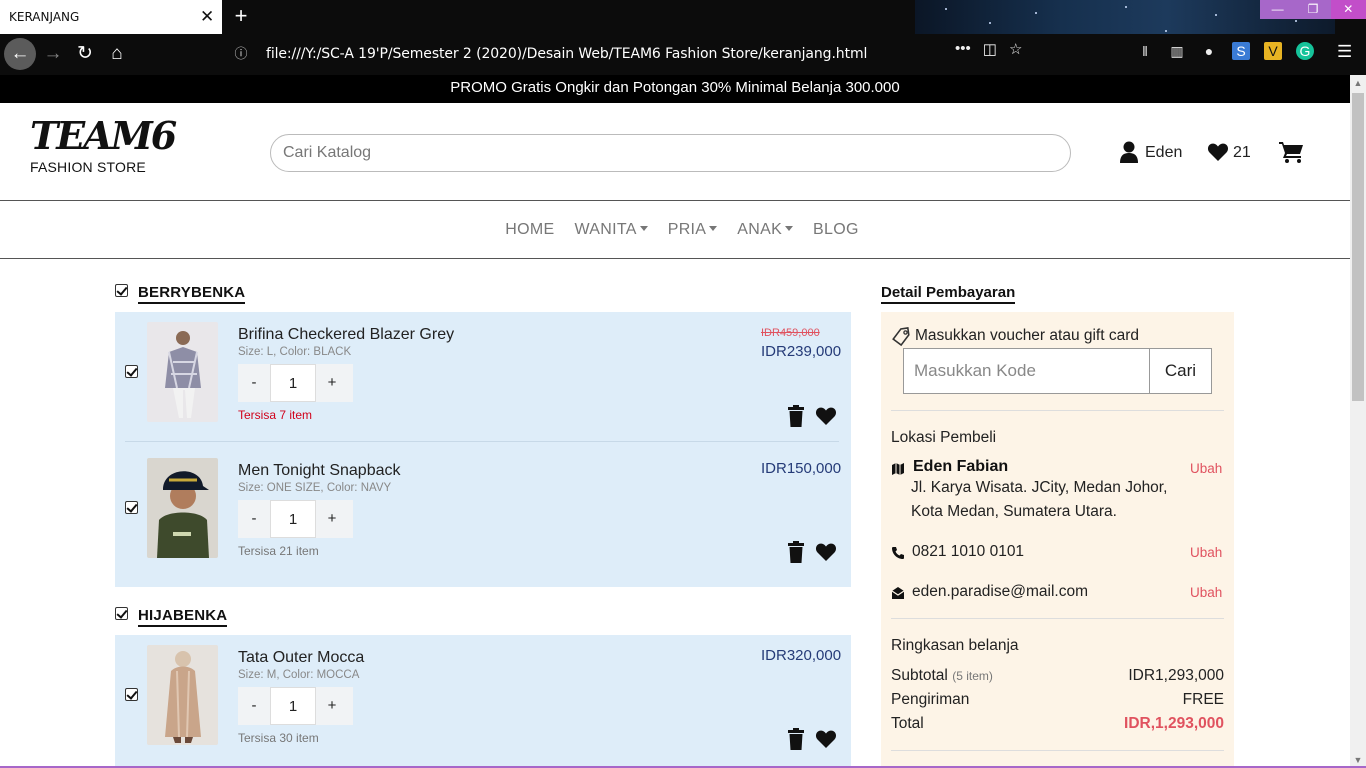 Image resolution: width=1366 pixels, height=768 pixels. I want to click on info-icon: ⓘ, so click(241, 54).